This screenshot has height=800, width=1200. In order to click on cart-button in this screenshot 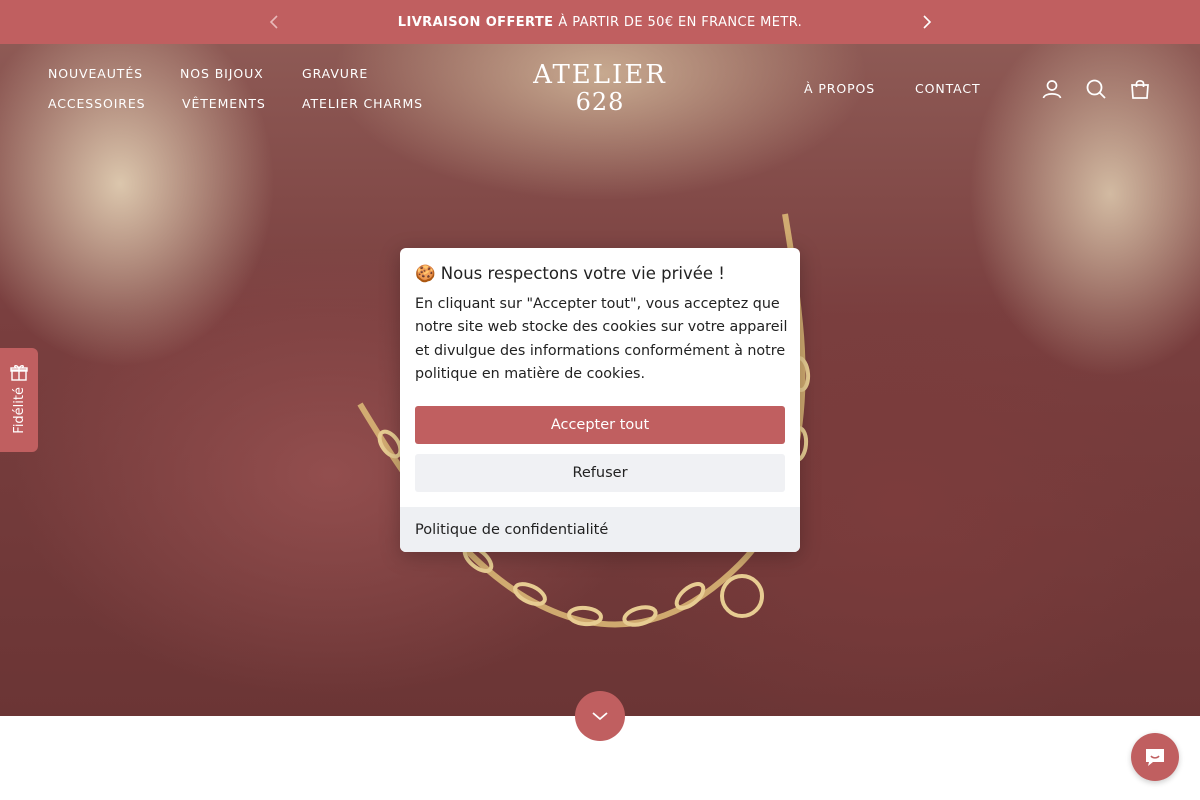, I will do `click(1140, 89)`.